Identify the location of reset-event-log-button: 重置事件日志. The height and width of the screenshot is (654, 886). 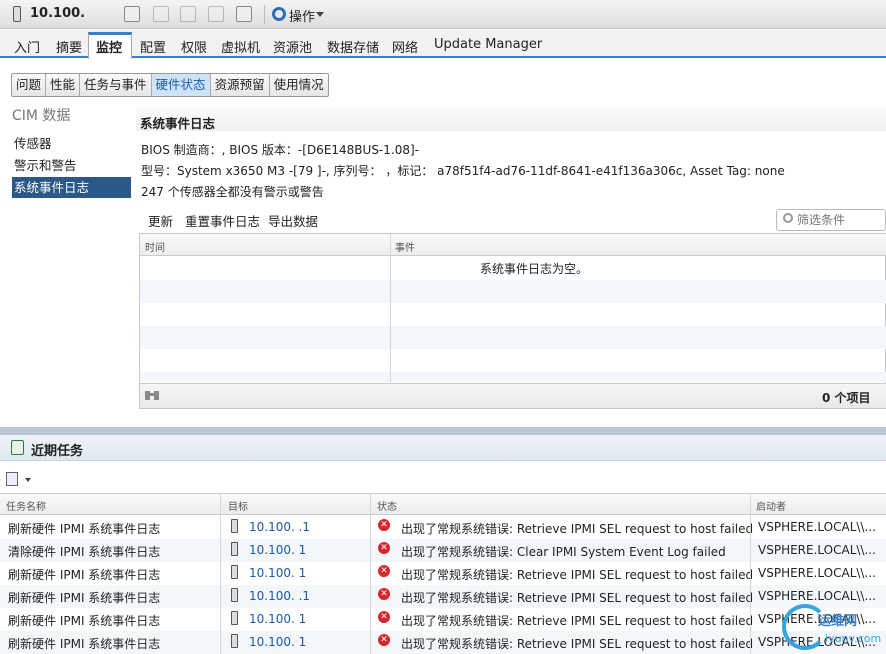
(222, 220).